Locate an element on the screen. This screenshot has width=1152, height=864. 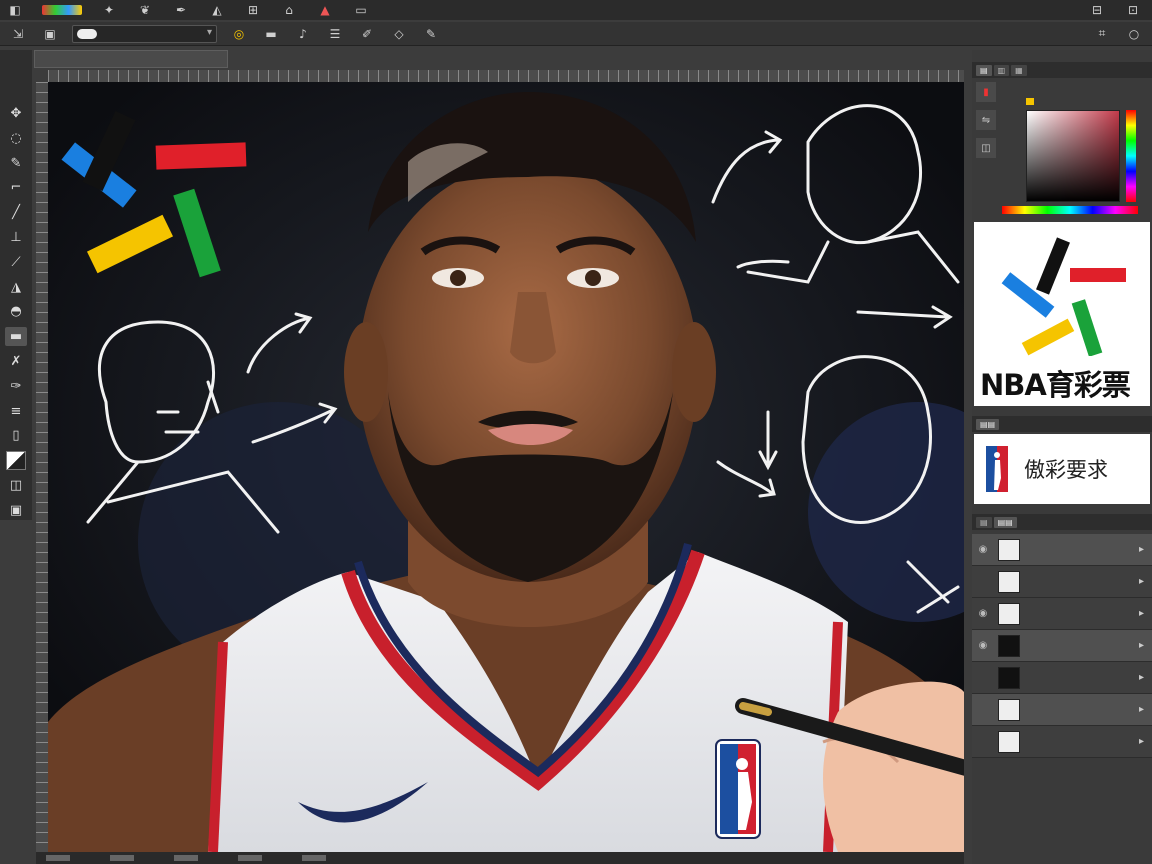
pupil-left is located at coordinates (458, 278).